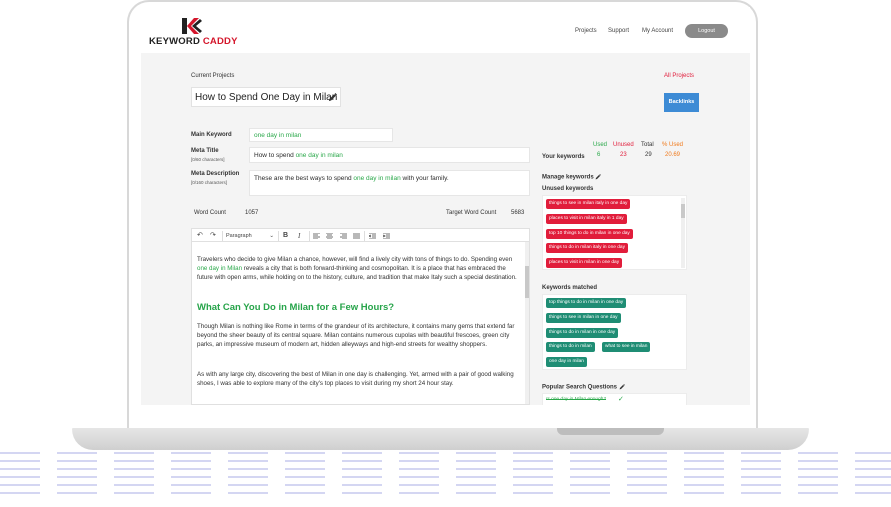 Image resolution: width=891 pixels, height=507 pixels. Describe the element at coordinates (440, 439) in the screenshot. I see `laptop-base` at that location.